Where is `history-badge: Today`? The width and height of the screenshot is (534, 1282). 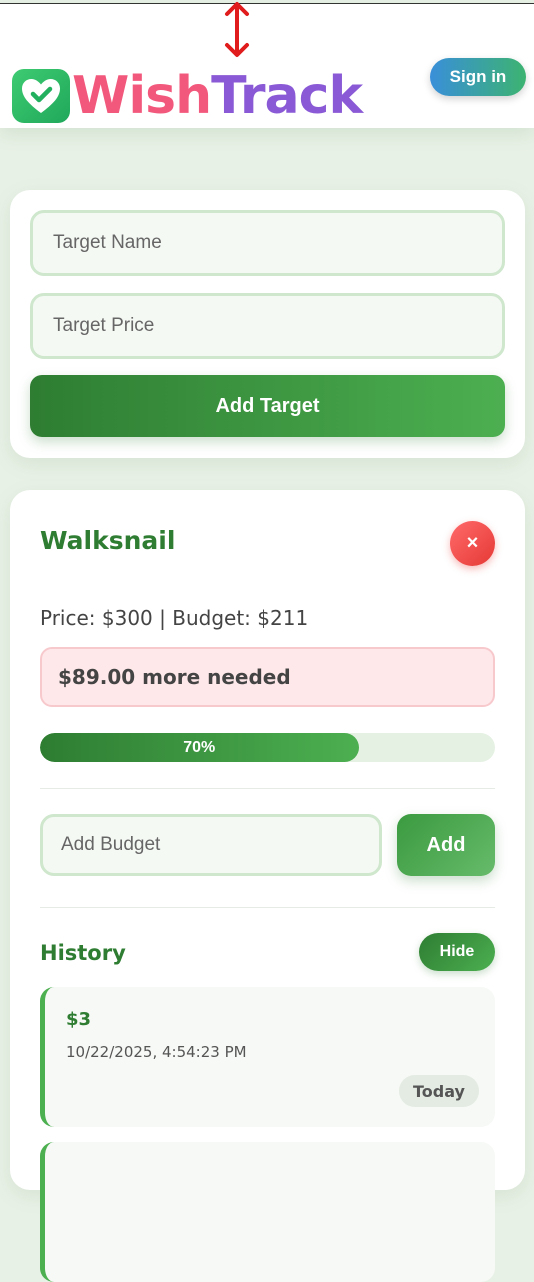
history-badge: Today is located at coordinates (439, 1091).